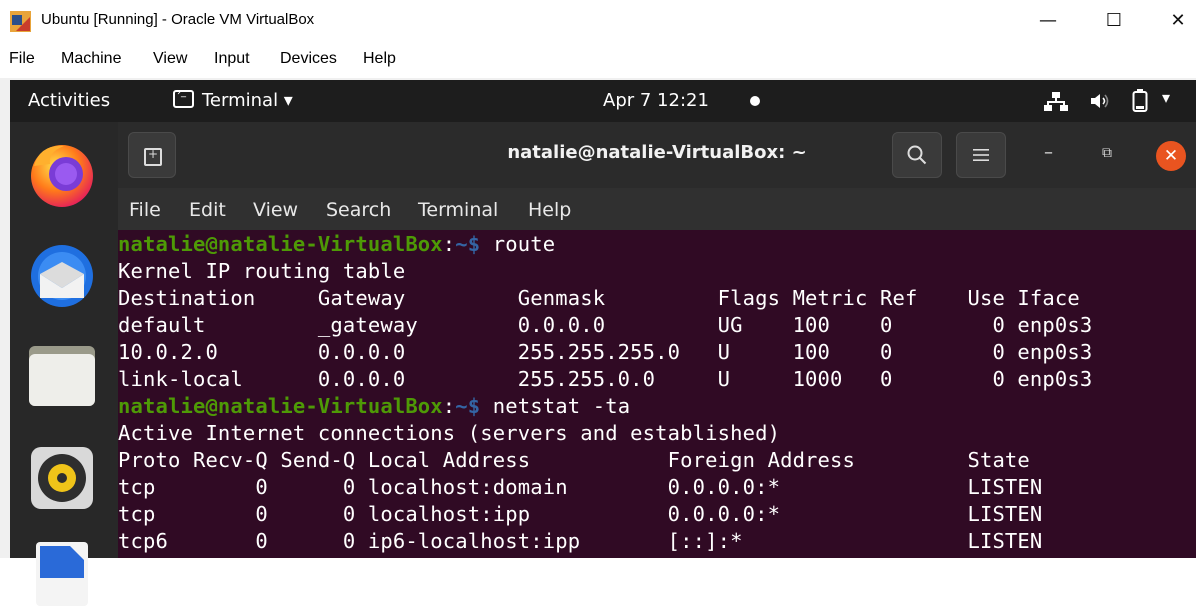 This screenshot has width=1196, height=610. I want to click on volume-icon, so click(1101, 101).